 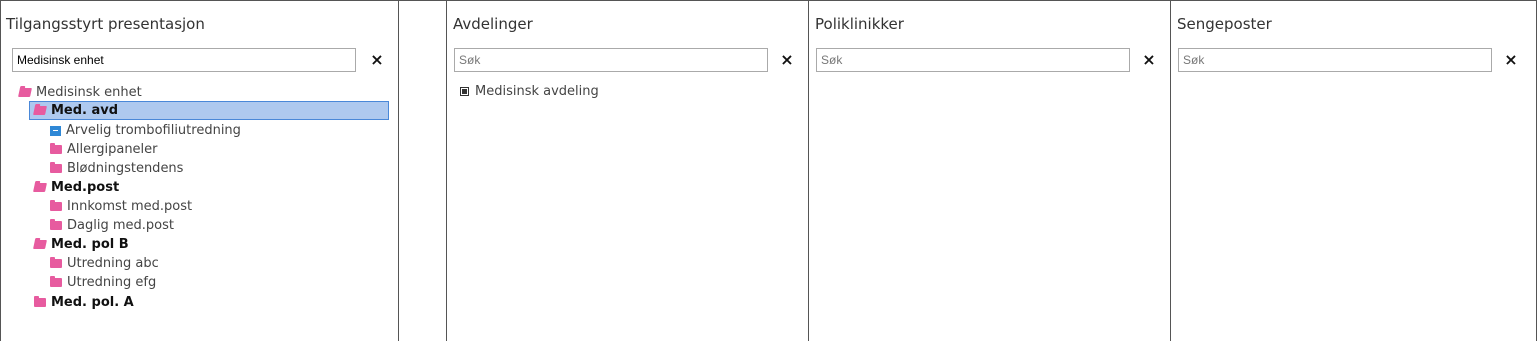 What do you see at coordinates (537, 91) in the screenshot?
I see `list-item-label: Medisinsk avdeling` at bounding box center [537, 91].